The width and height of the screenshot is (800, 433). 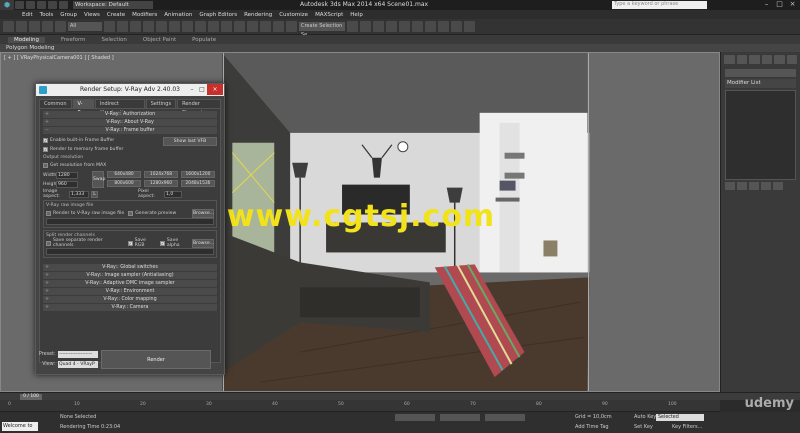 I want to click on menu-rendering: Rendering, so click(x=258, y=15).